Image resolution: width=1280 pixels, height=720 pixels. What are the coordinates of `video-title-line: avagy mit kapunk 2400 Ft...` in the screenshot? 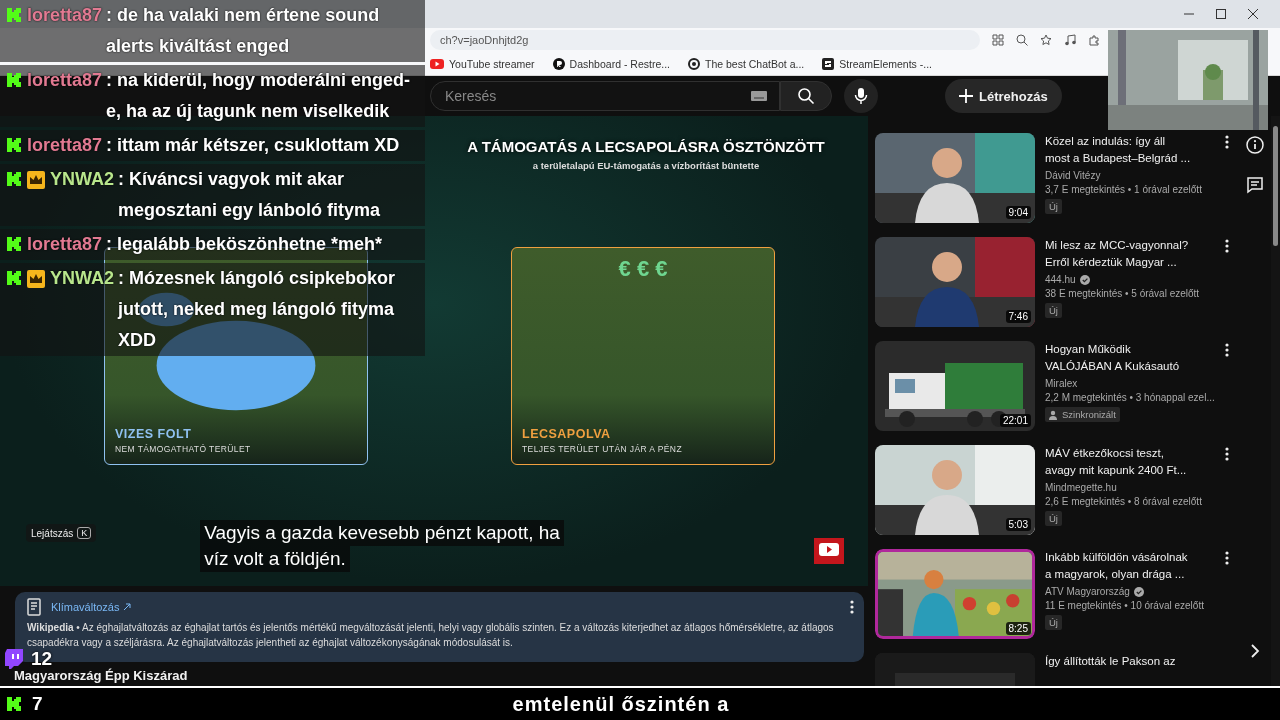 It's located at (1130, 470).